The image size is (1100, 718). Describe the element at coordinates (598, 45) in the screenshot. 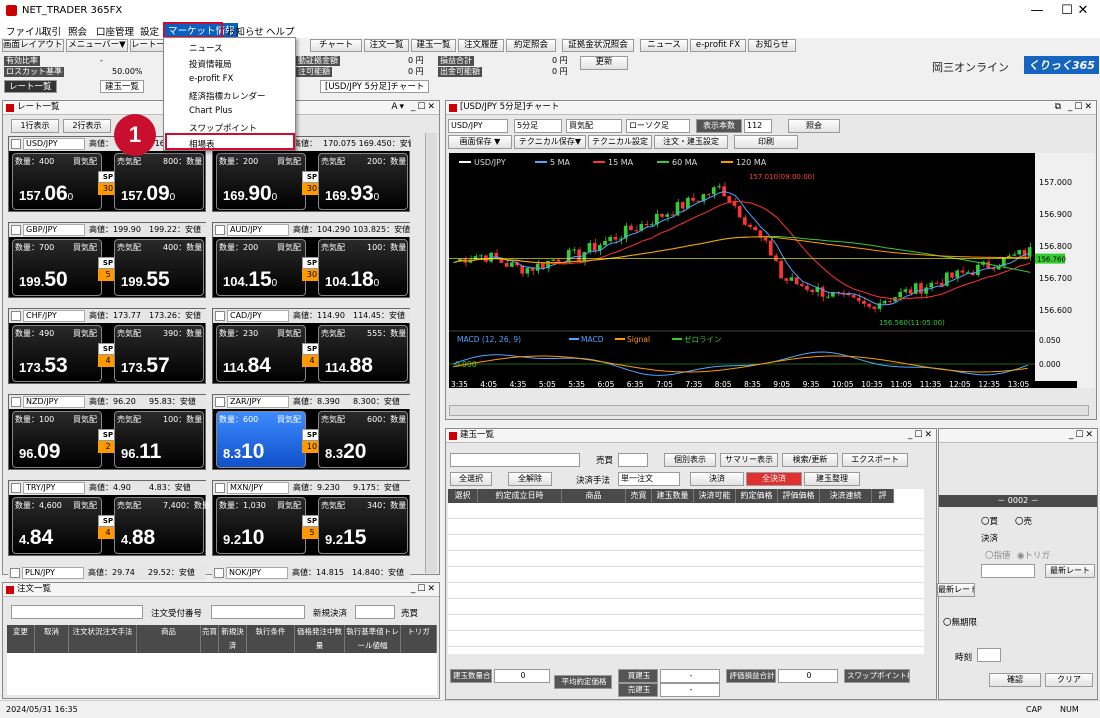

I see `margin-status-button: 証拠金状況照会` at that location.